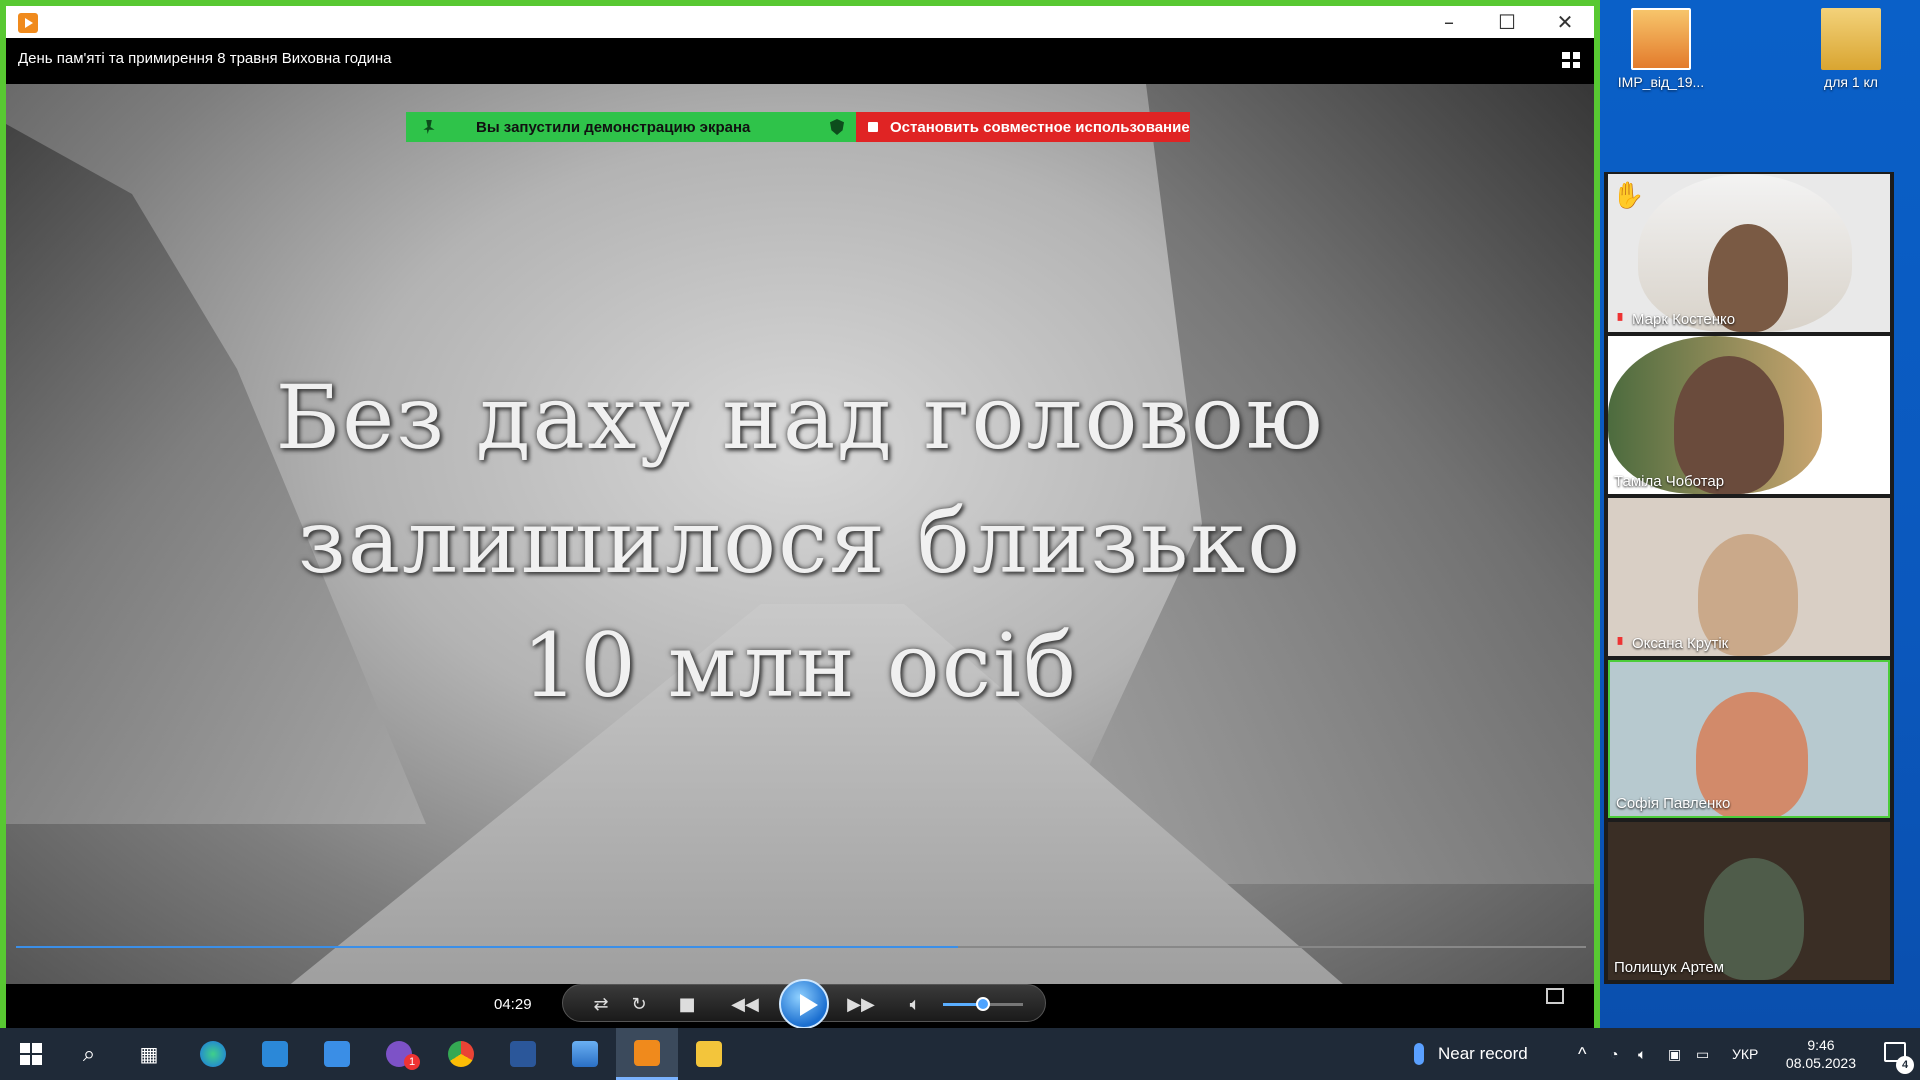  I want to click on taskbar-mail, so click(275, 1054).